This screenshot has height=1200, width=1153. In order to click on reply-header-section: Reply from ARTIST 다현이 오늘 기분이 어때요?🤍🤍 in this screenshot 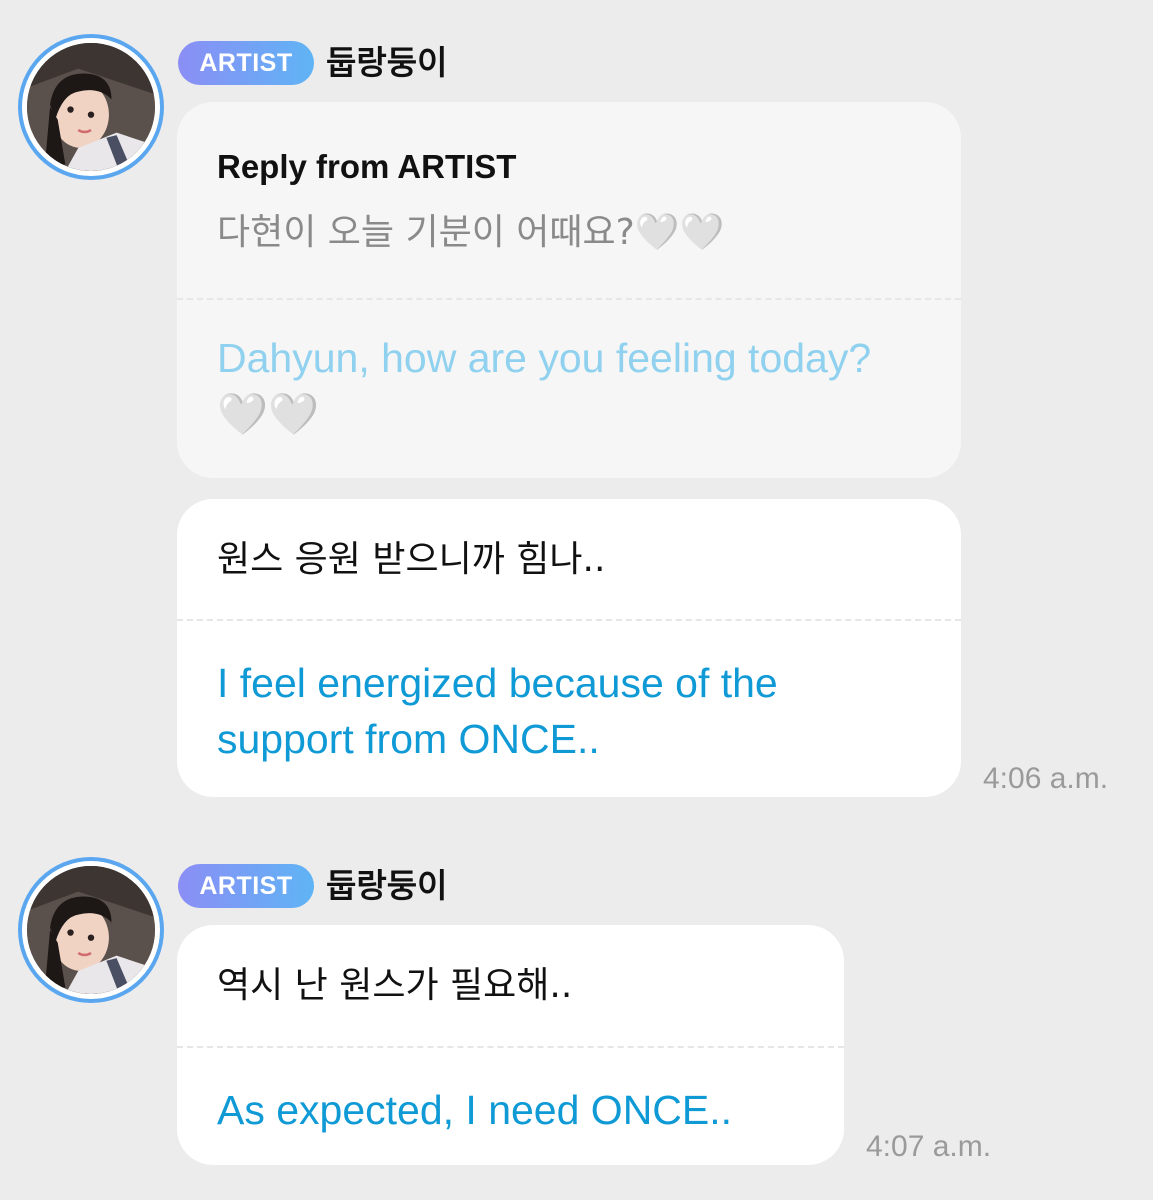, I will do `click(569, 200)`.